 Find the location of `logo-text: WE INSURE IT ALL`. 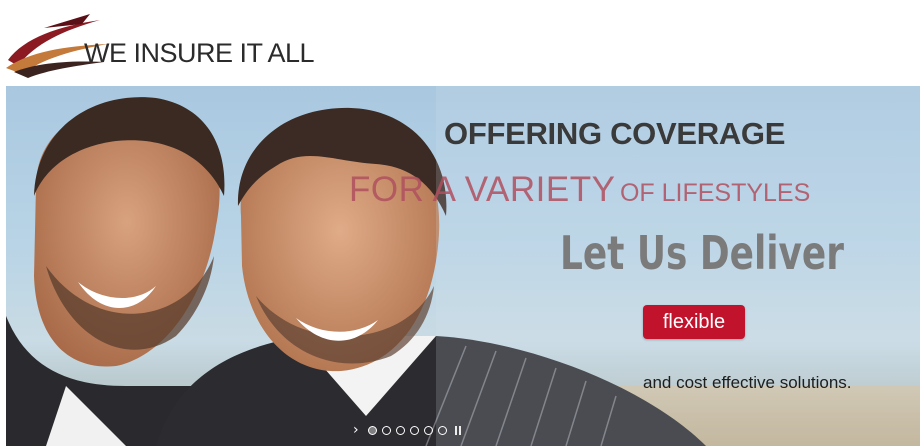

logo-text: WE INSURE IT ALL is located at coordinates (199, 53).